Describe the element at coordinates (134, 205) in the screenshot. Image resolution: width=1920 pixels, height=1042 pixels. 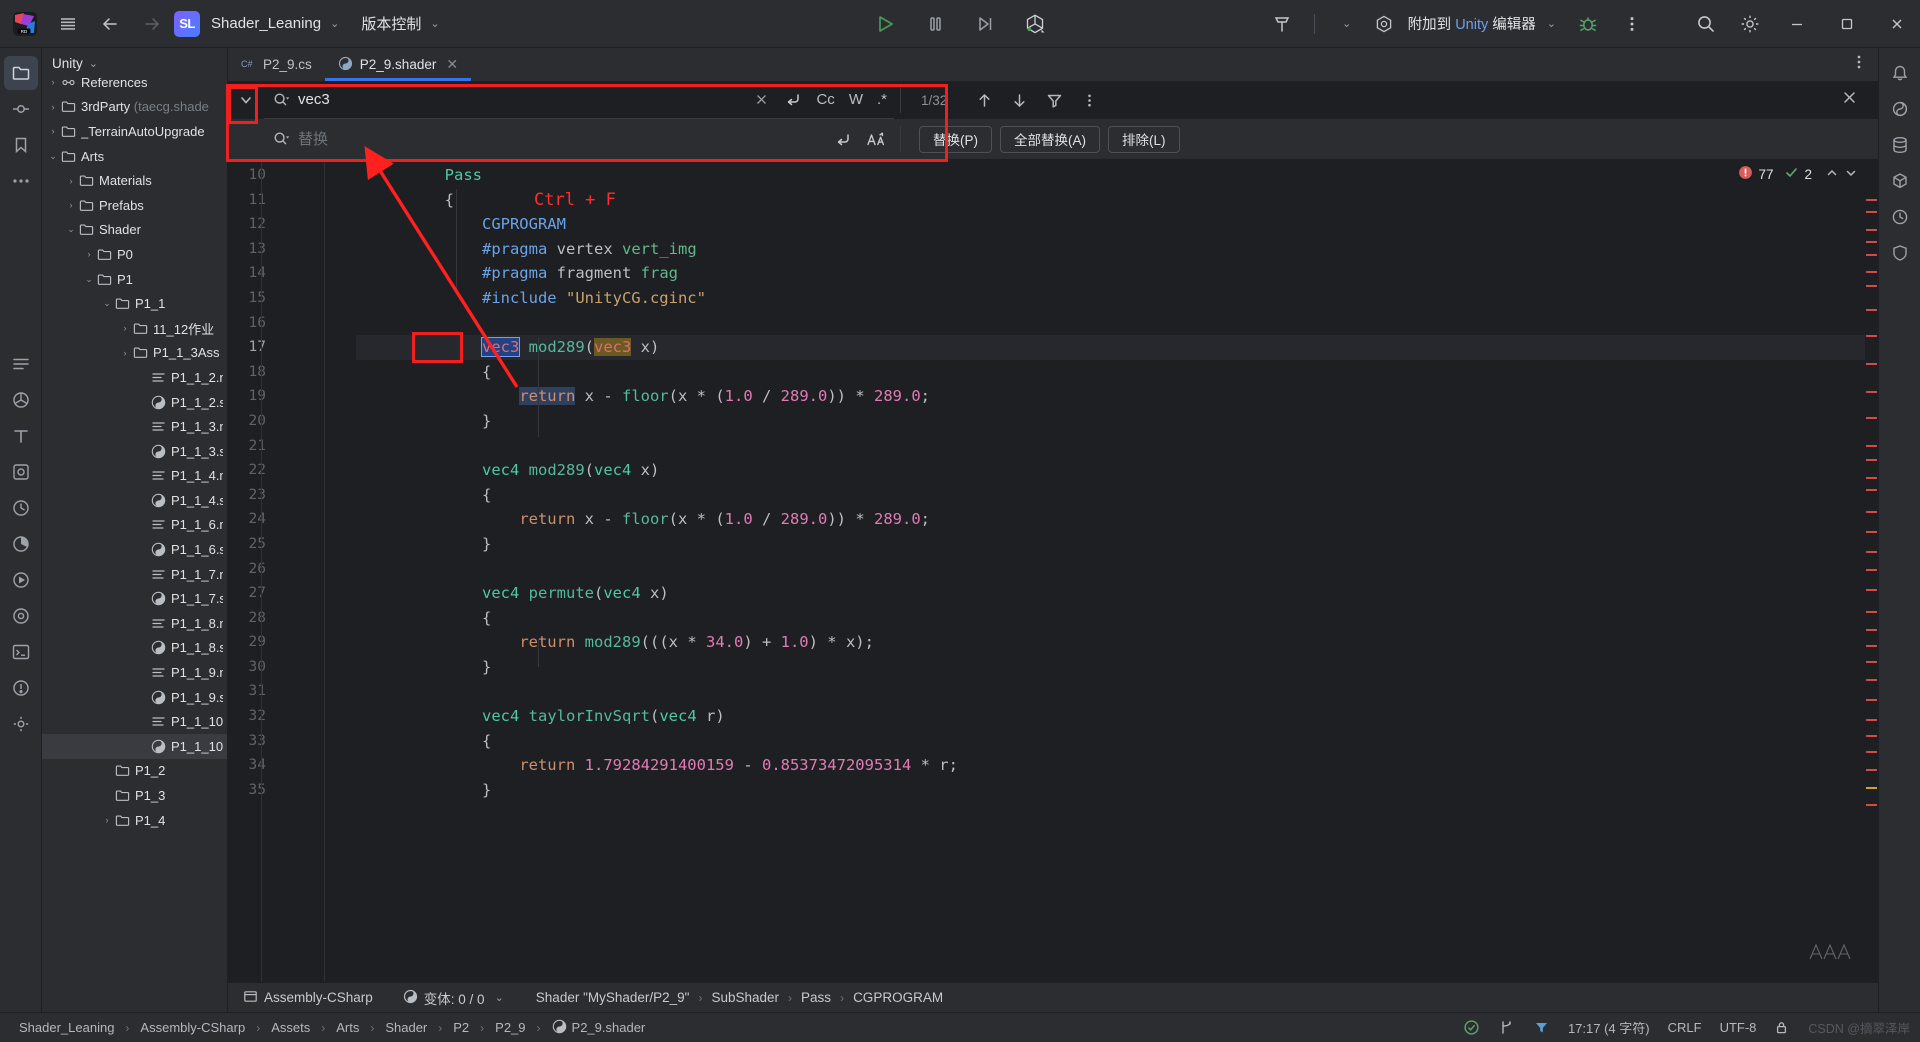
I see `tree-item: › Prefabs` at that location.